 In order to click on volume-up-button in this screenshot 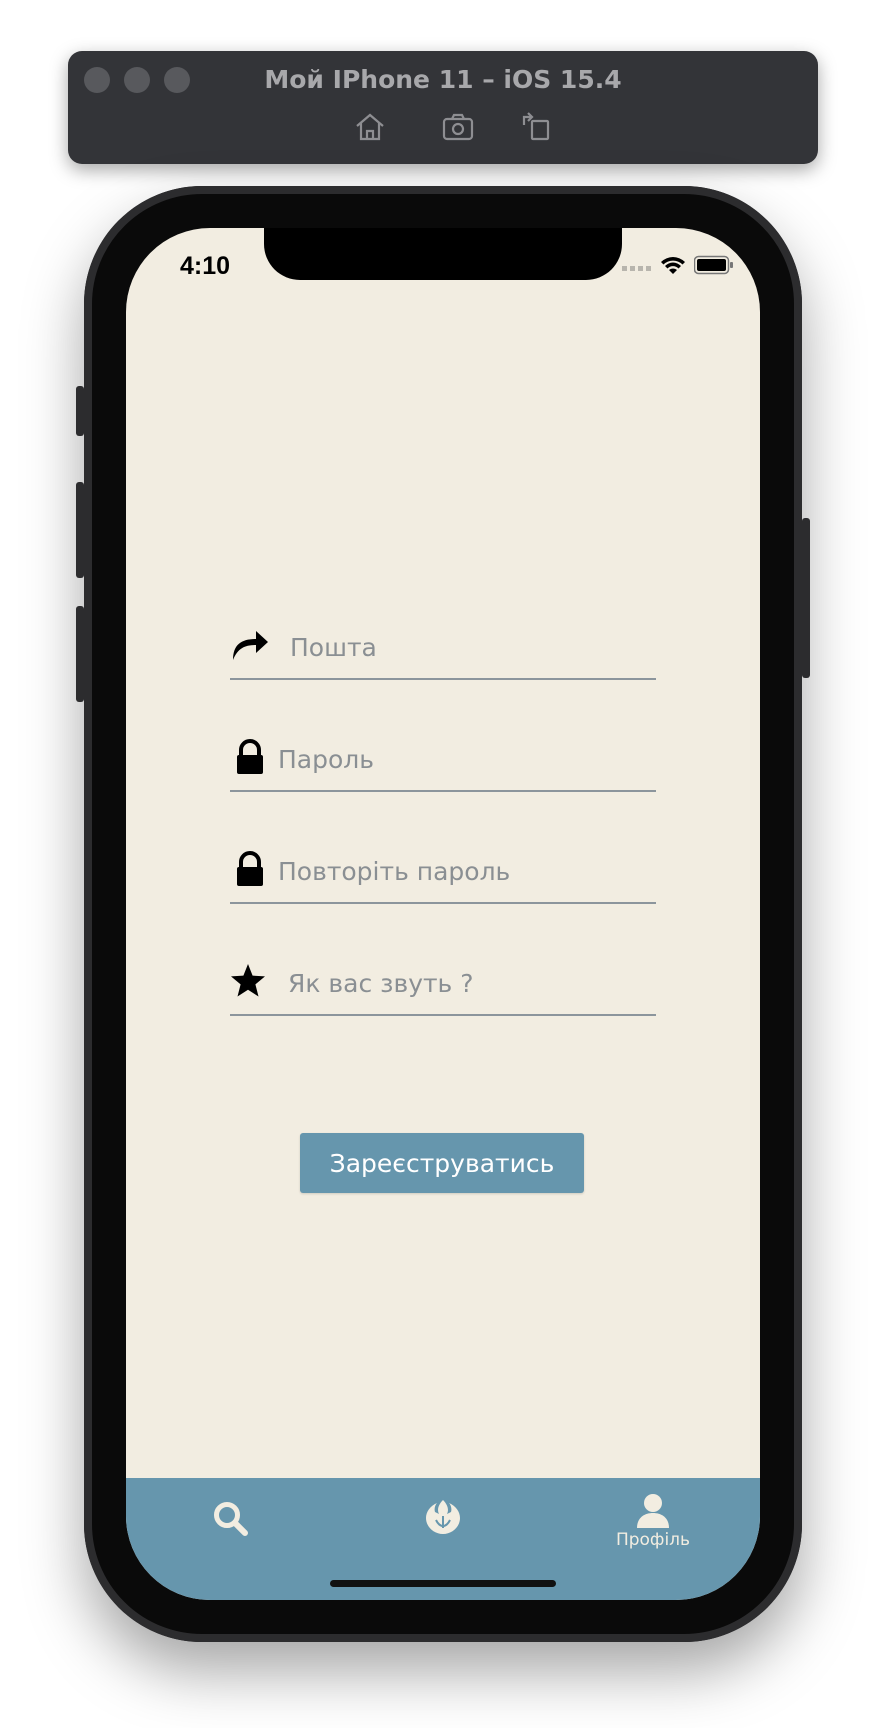, I will do `click(80, 530)`.